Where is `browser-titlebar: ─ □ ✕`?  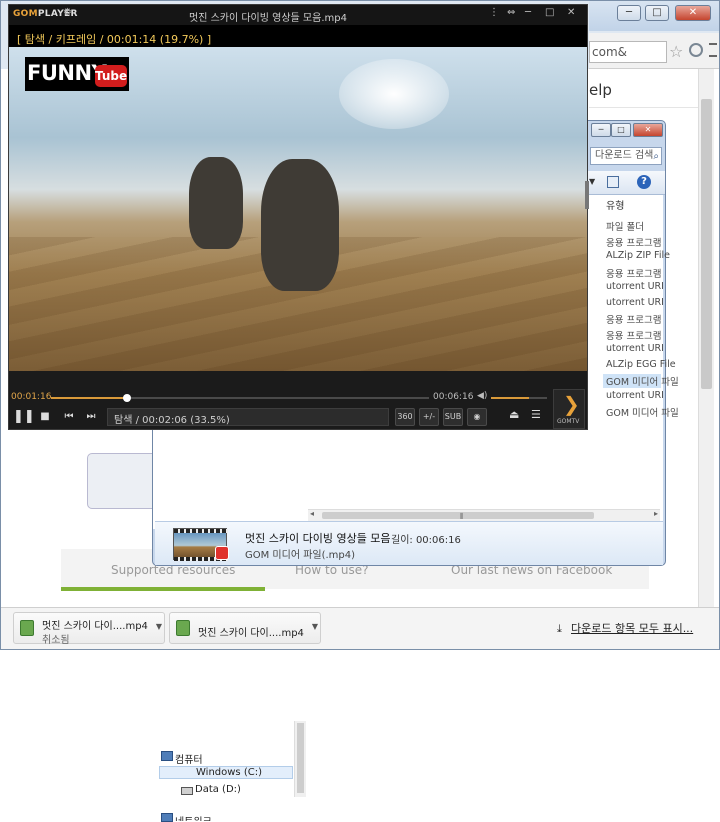 browser-titlebar: ─ □ ✕ is located at coordinates (654, 16).